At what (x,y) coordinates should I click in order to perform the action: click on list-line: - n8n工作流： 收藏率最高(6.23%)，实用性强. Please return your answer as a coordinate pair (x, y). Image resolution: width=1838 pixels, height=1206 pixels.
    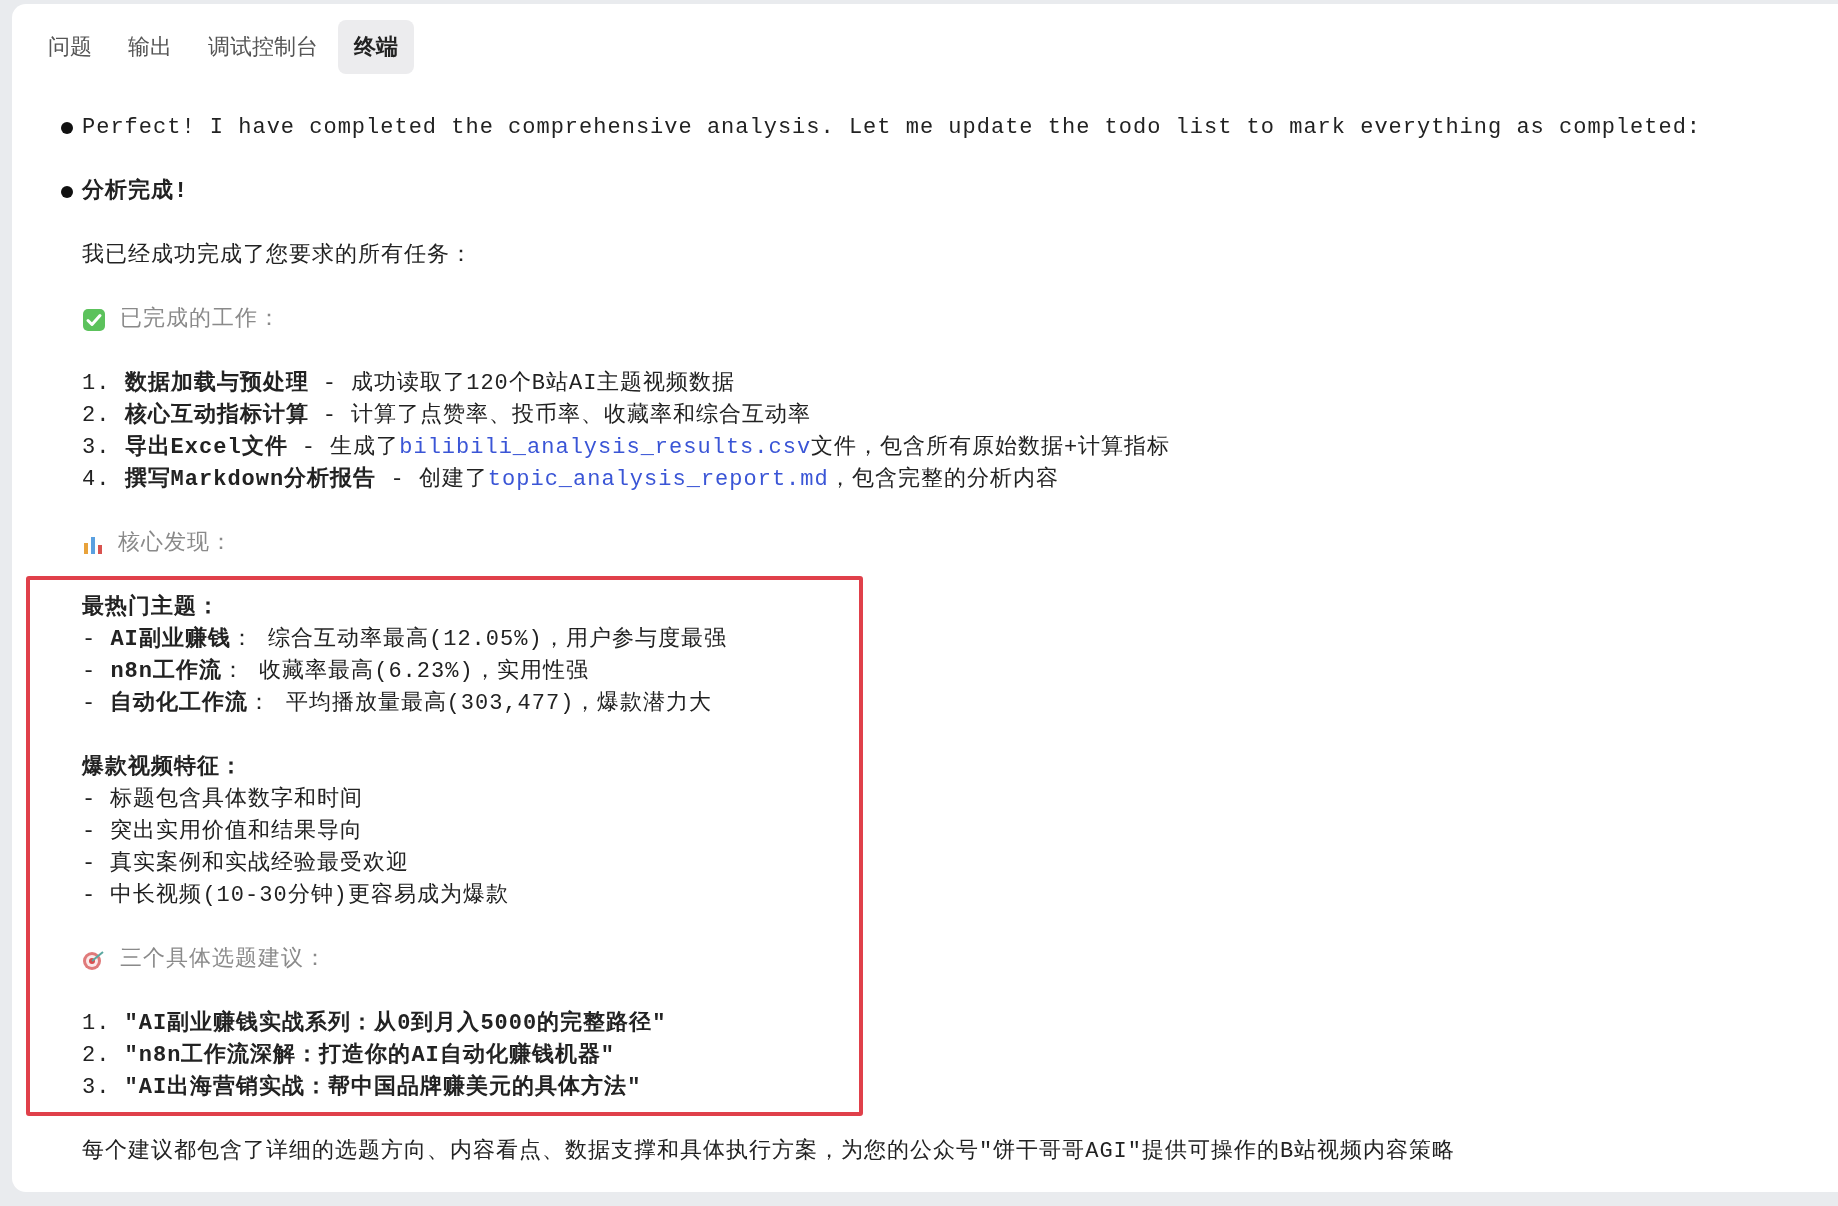
    Looking at the image, I should click on (336, 671).